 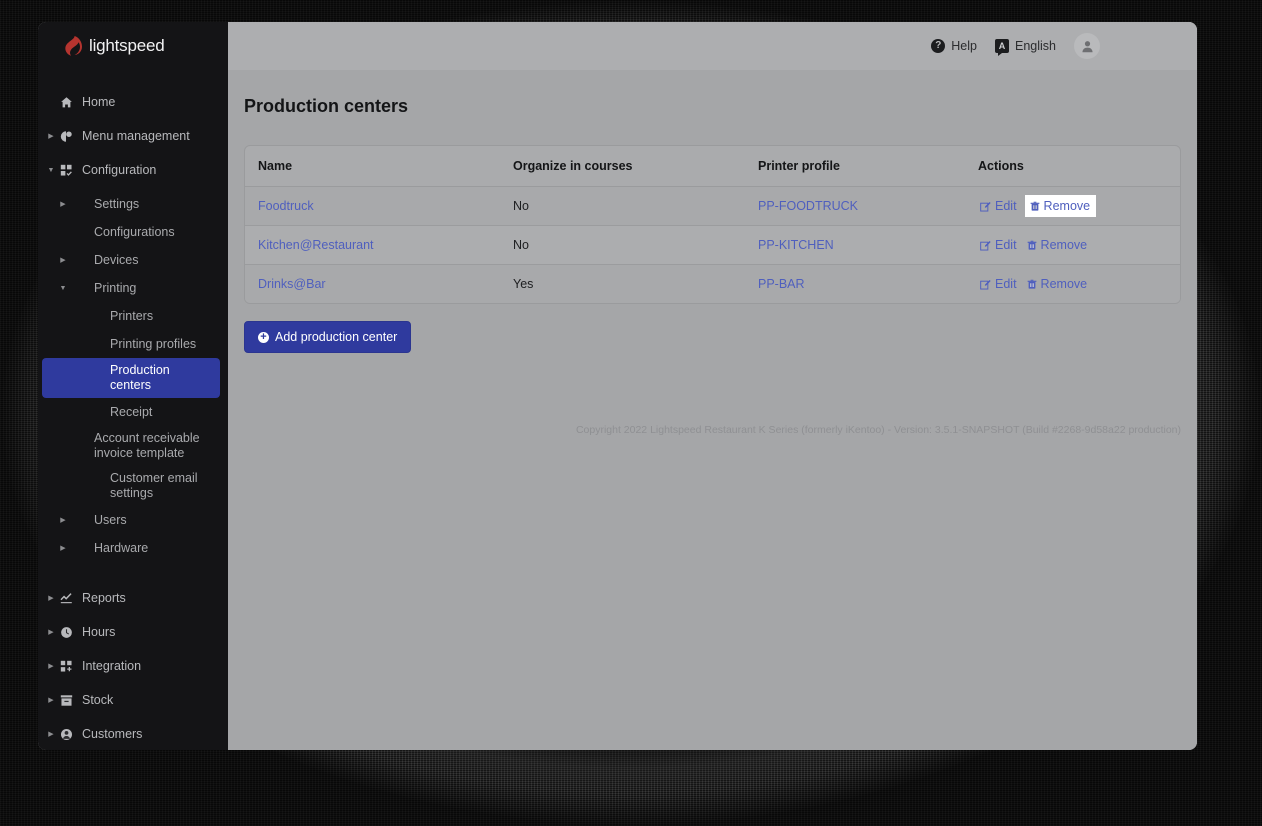 I want to click on sidebar-item-integration: ▶ Integration, so click(x=131, y=666).